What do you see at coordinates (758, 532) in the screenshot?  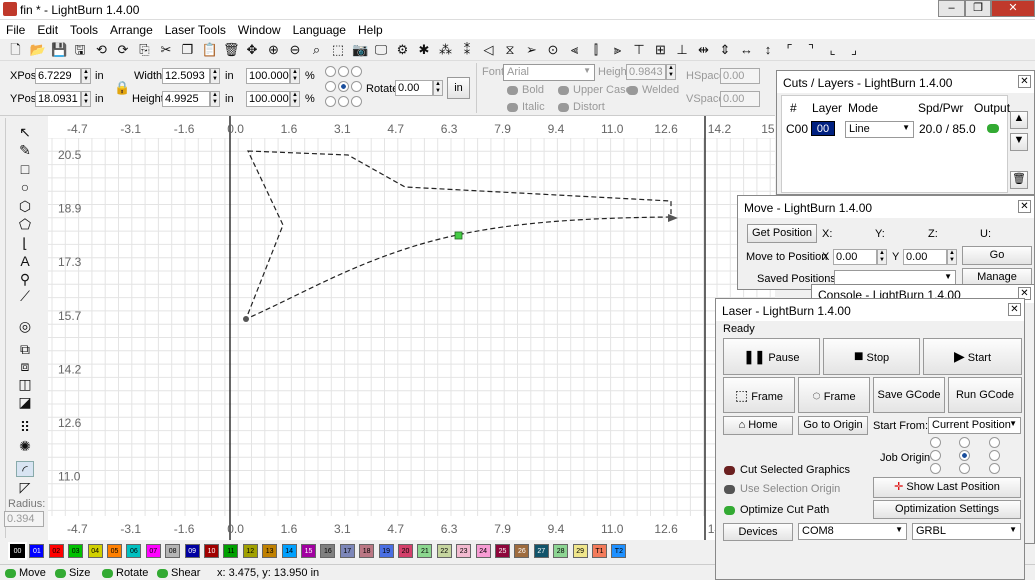 I see `devices-button: Devices` at bounding box center [758, 532].